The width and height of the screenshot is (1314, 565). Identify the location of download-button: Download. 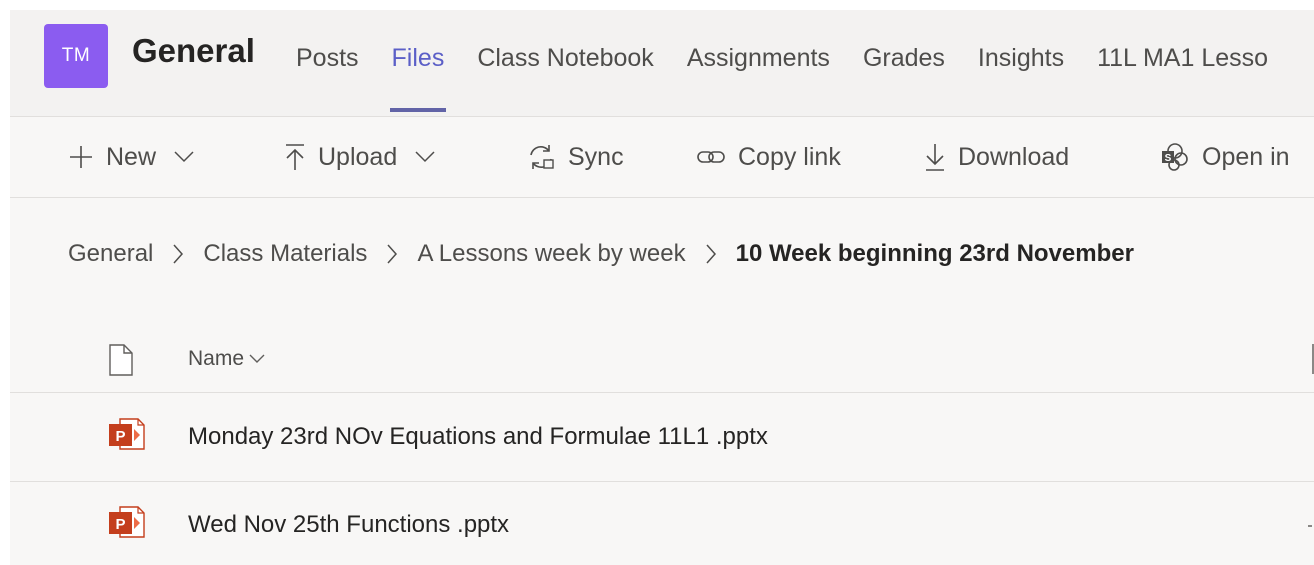
(996, 157).